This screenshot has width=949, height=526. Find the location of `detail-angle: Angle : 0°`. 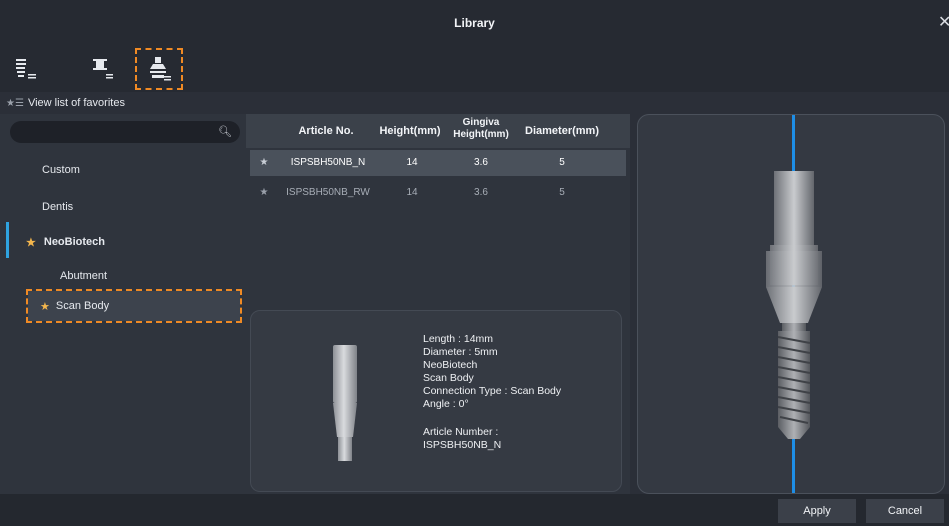

detail-angle: Angle : 0° is located at coordinates (446, 404).